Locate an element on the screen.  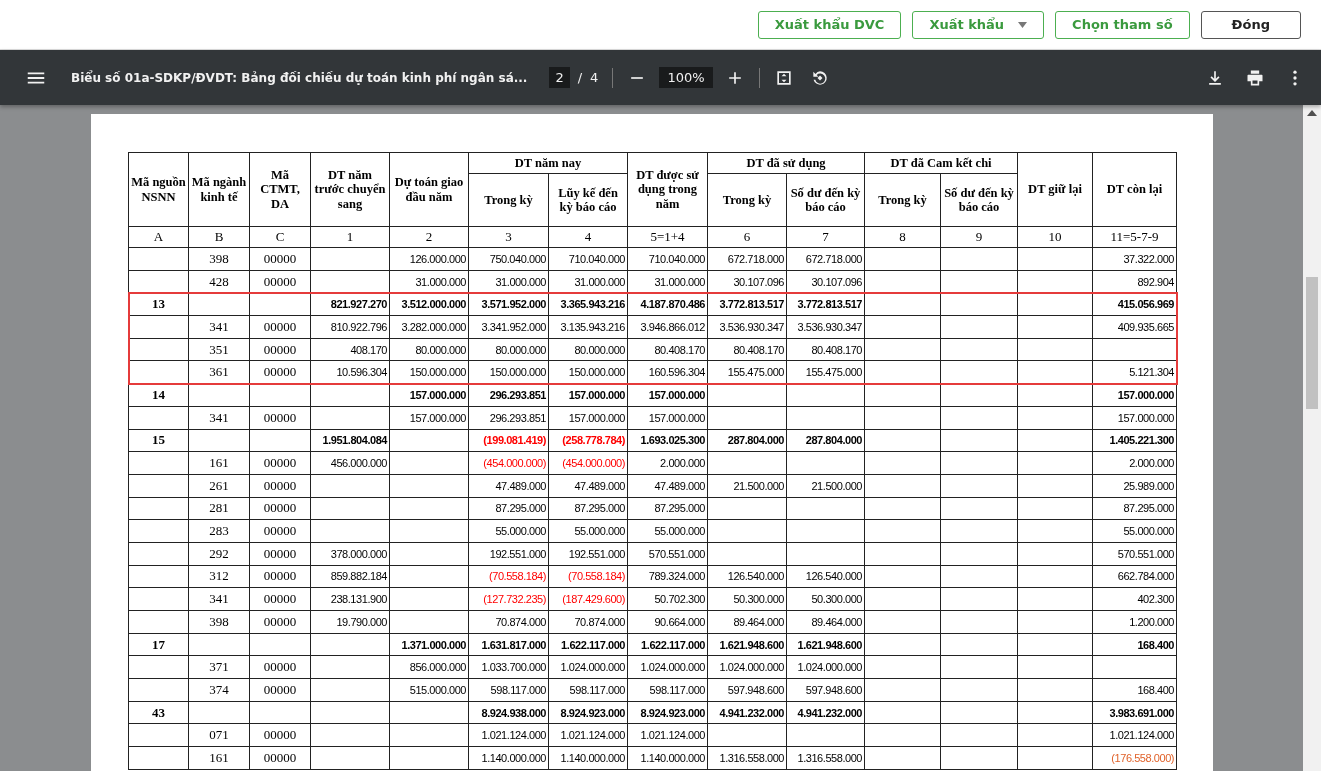
column-number: 5=1+4 is located at coordinates (667, 237).